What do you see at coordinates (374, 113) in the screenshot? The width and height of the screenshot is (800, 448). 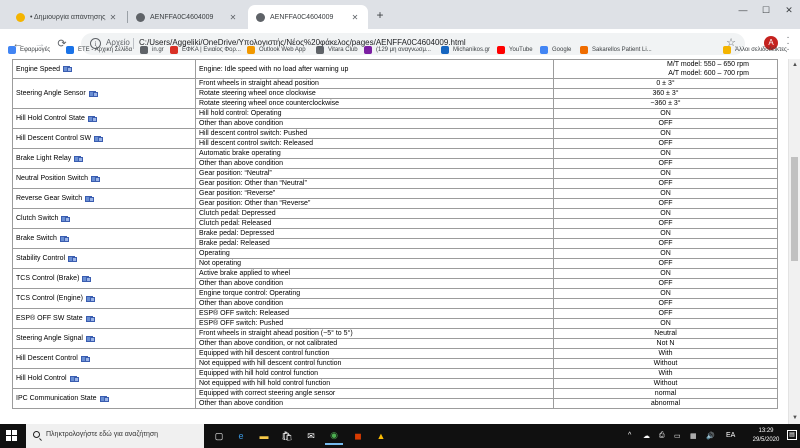 I see `condition-cell: Hill hold control: Operating` at bounding box center [374, 113].